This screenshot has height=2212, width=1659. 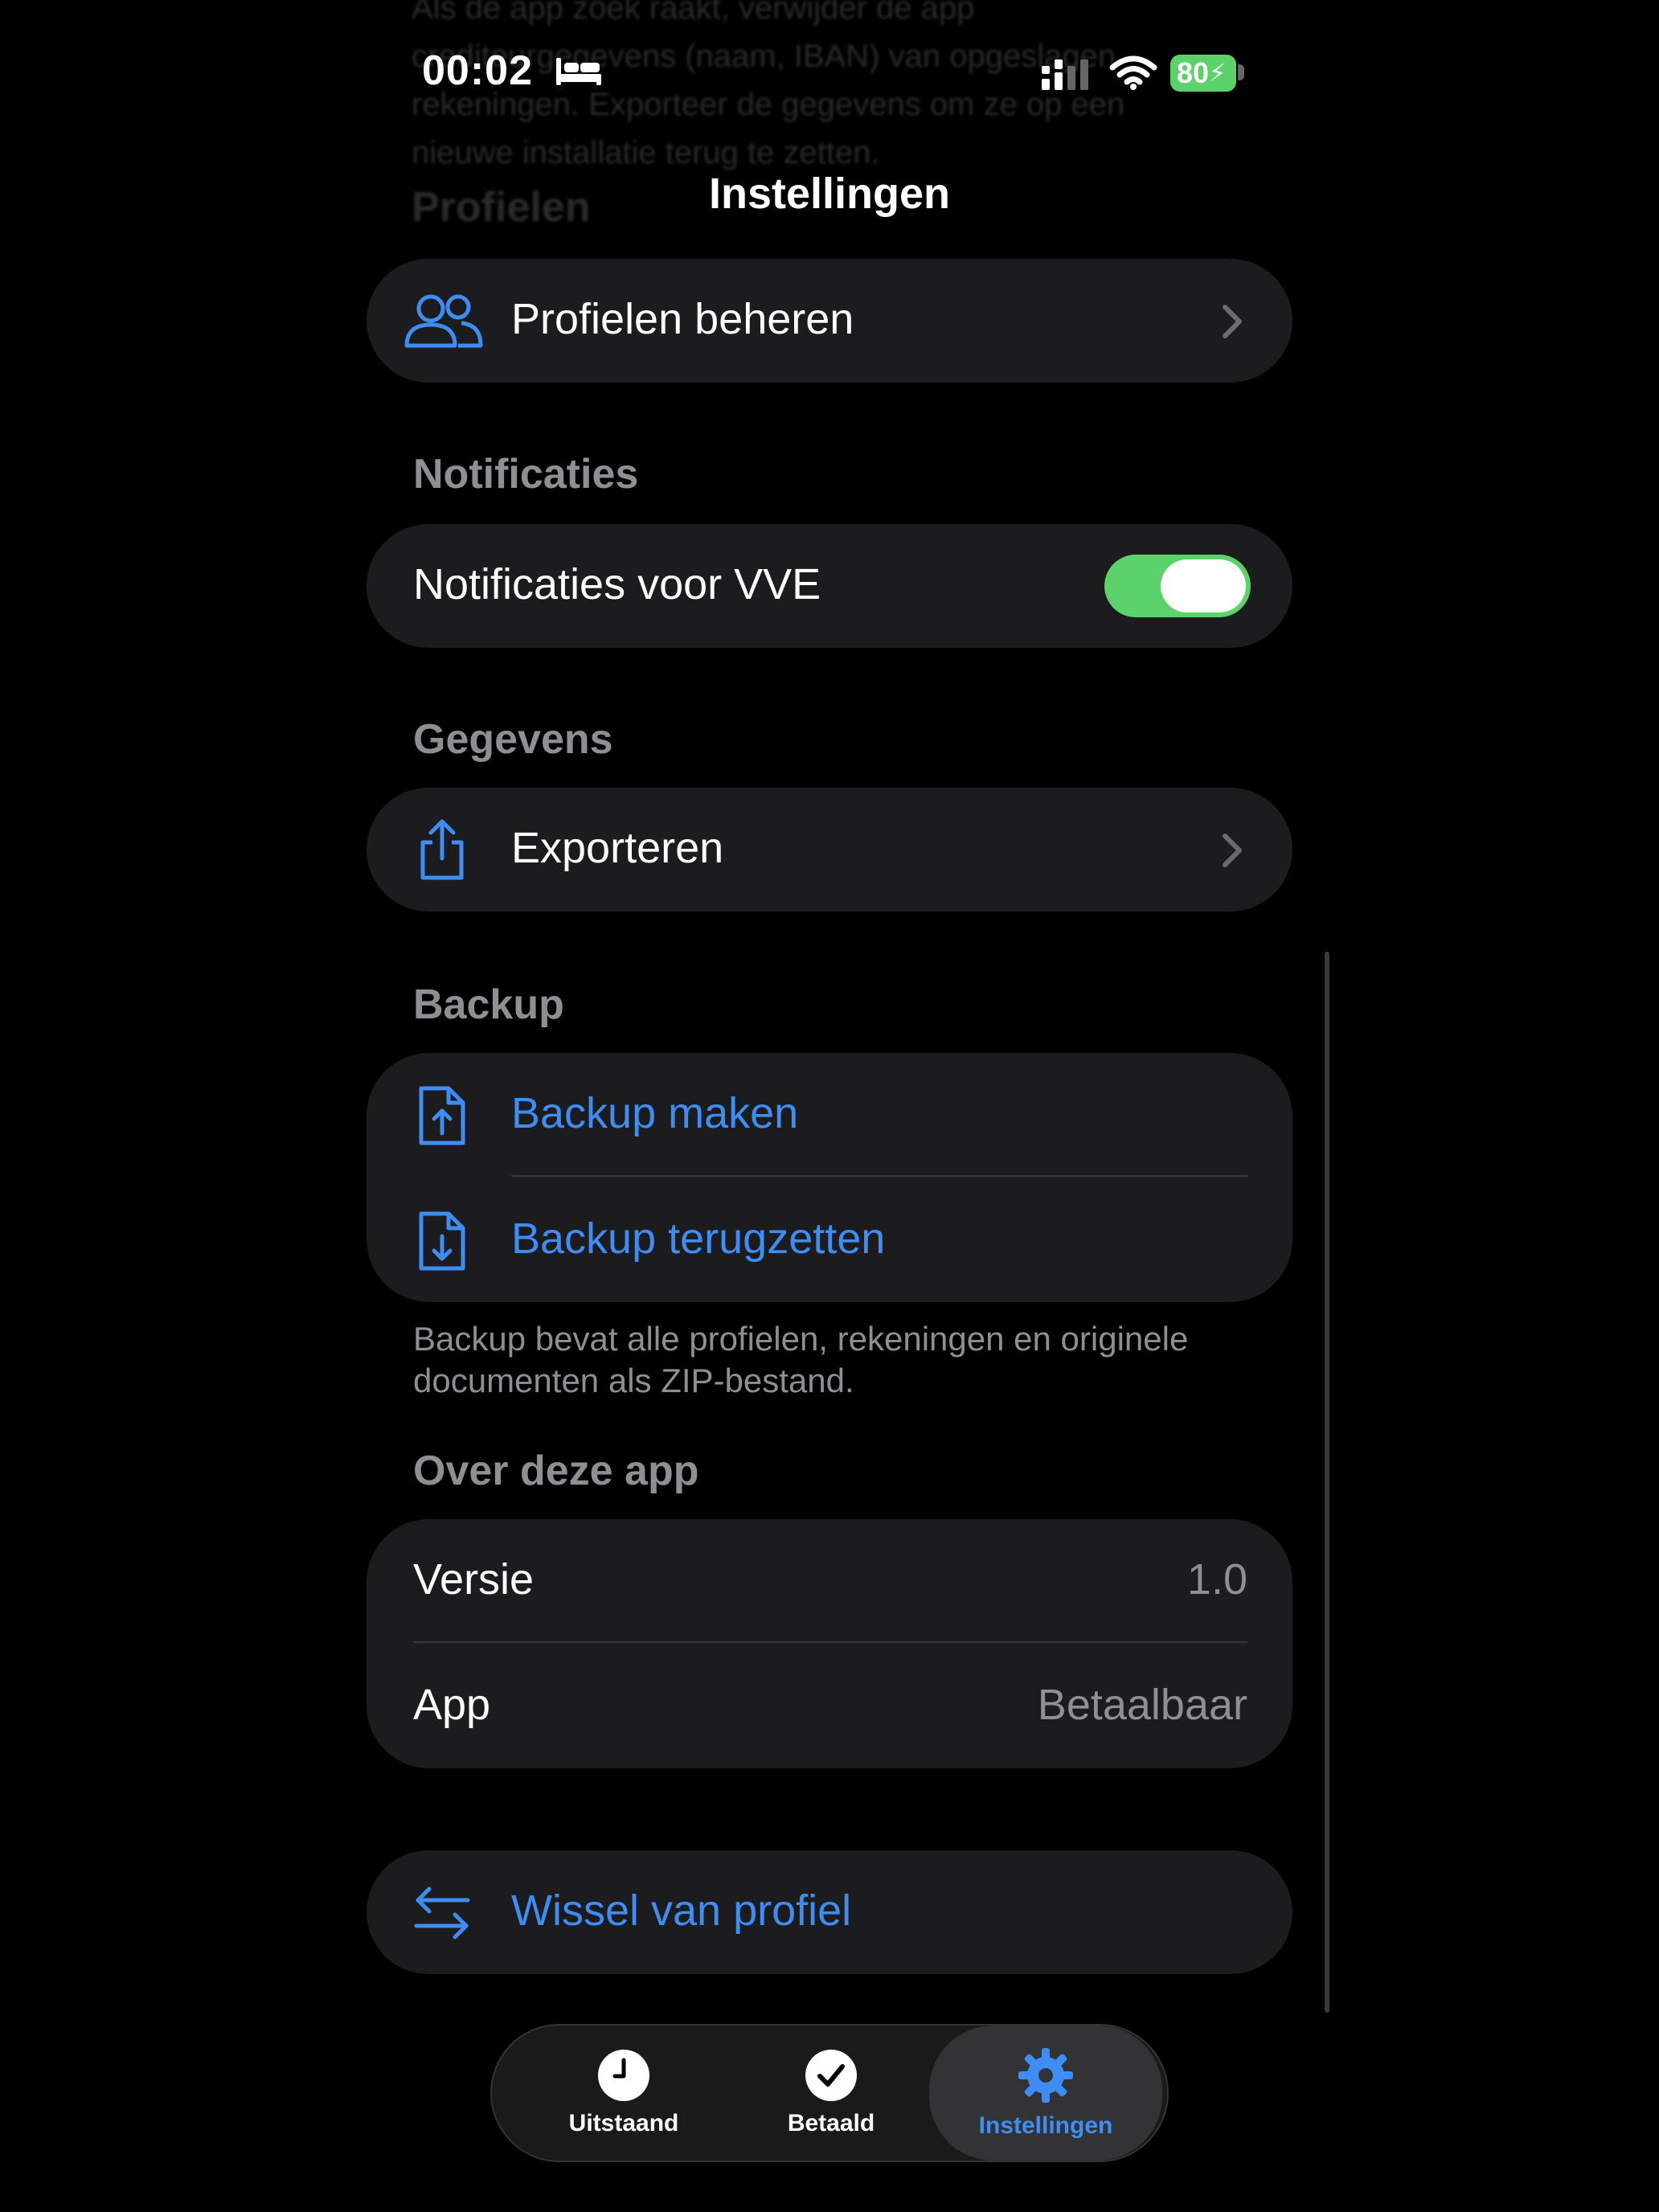 I want to click on status-time: 00:02, so click(x=477, y=70).